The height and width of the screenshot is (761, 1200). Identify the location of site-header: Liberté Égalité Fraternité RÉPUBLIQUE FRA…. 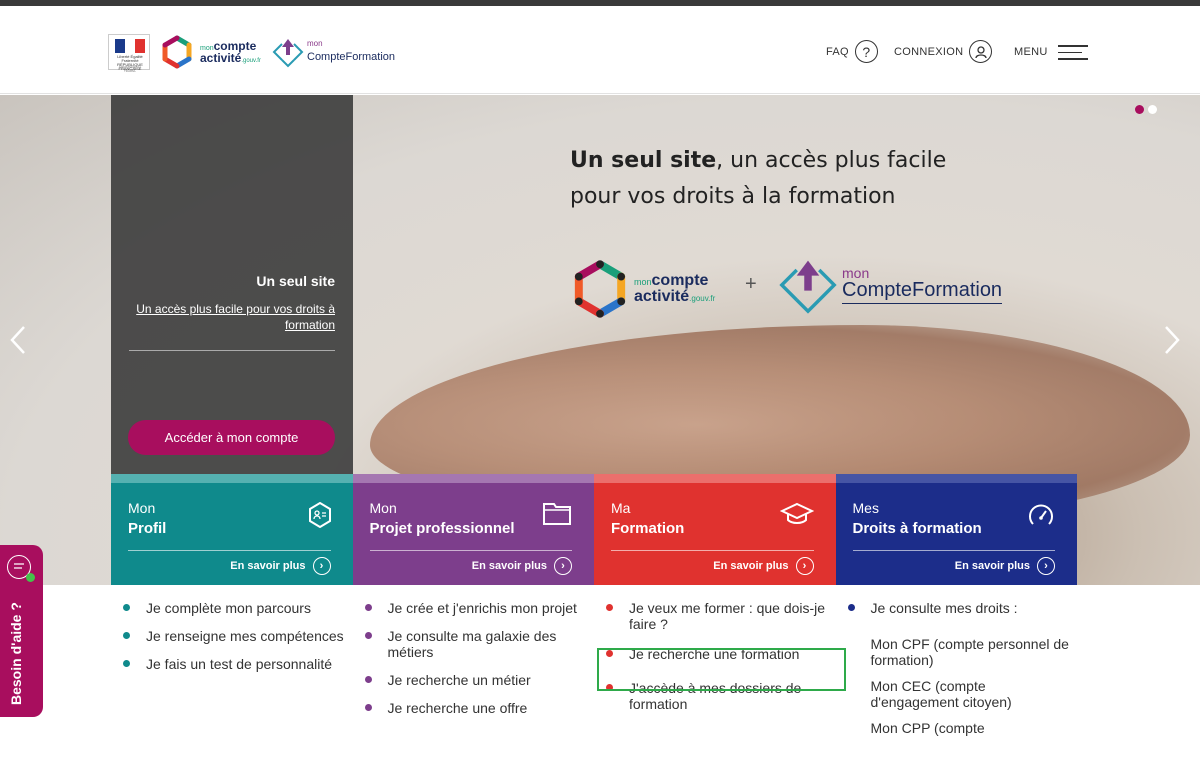
(600, 50).